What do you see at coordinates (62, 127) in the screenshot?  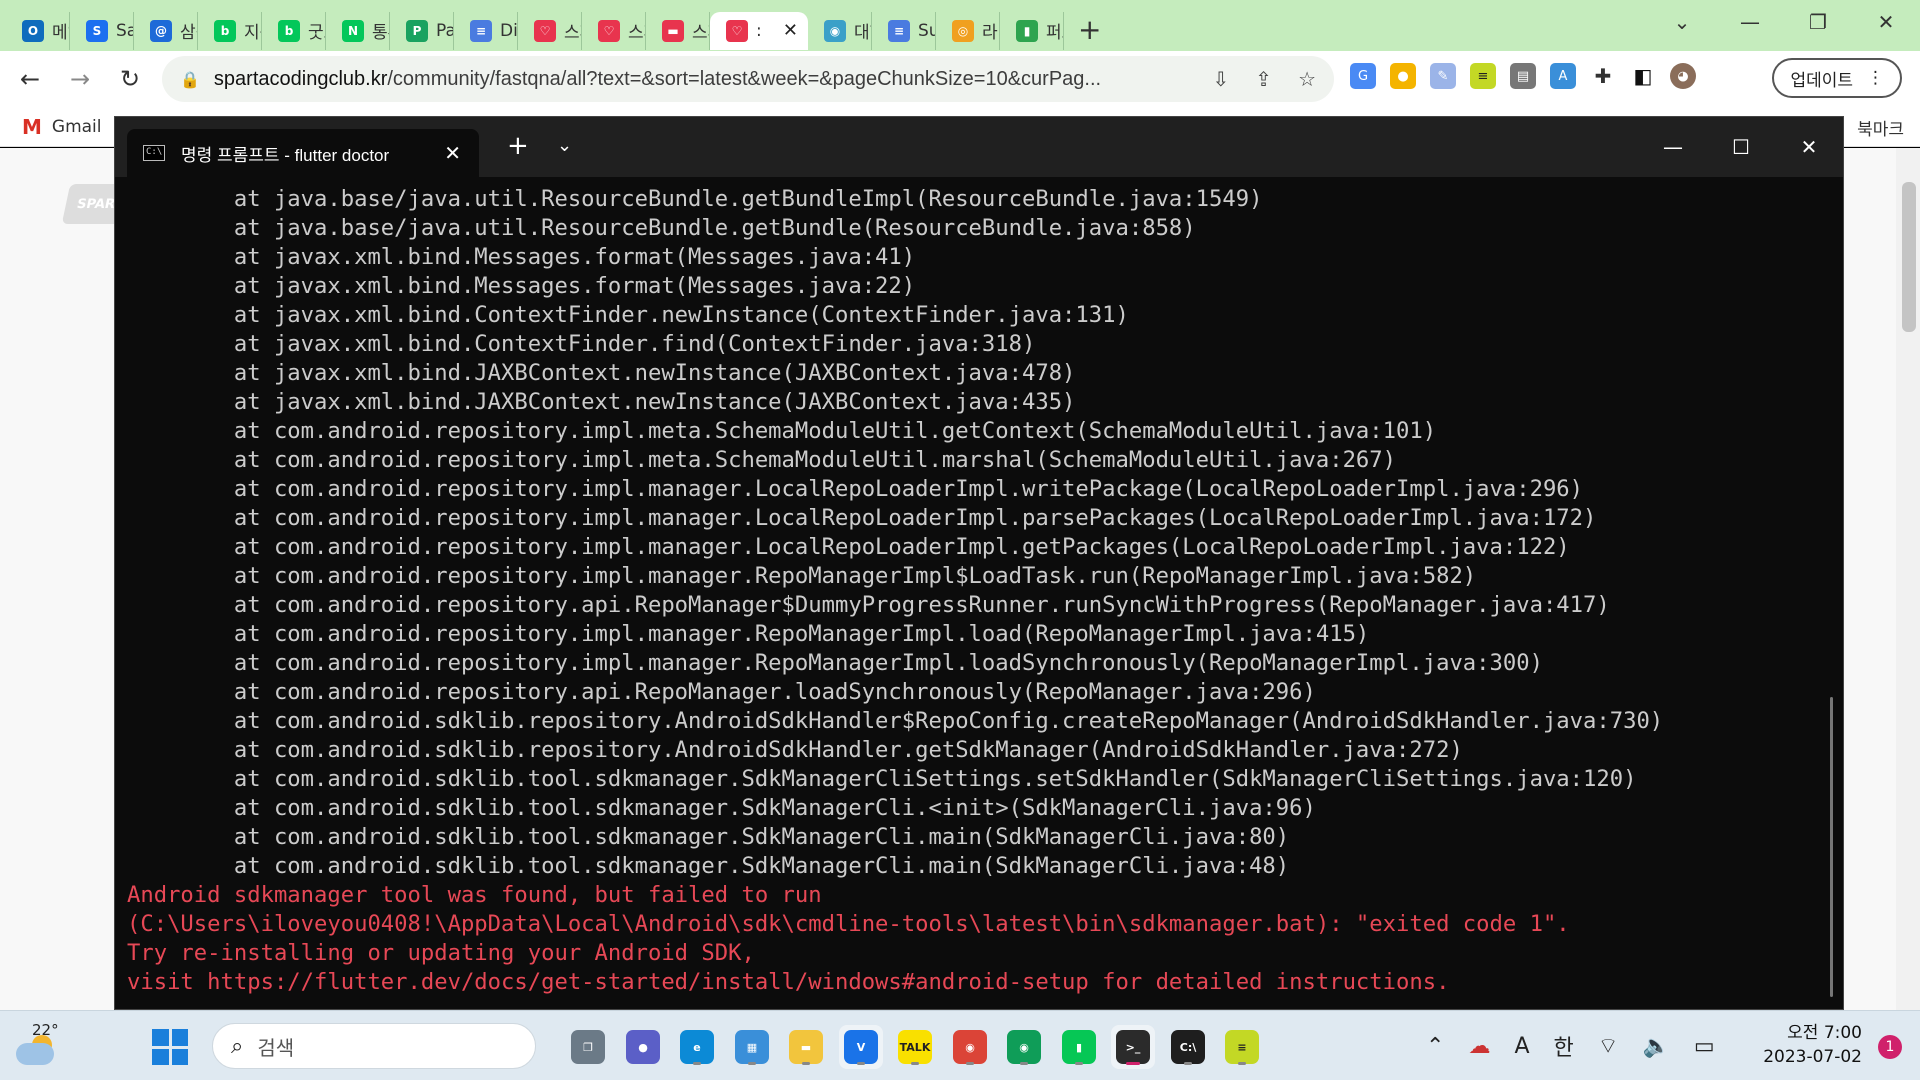 I see `bookmark-gmail: M Gmail` at bounding box center [62, 127].